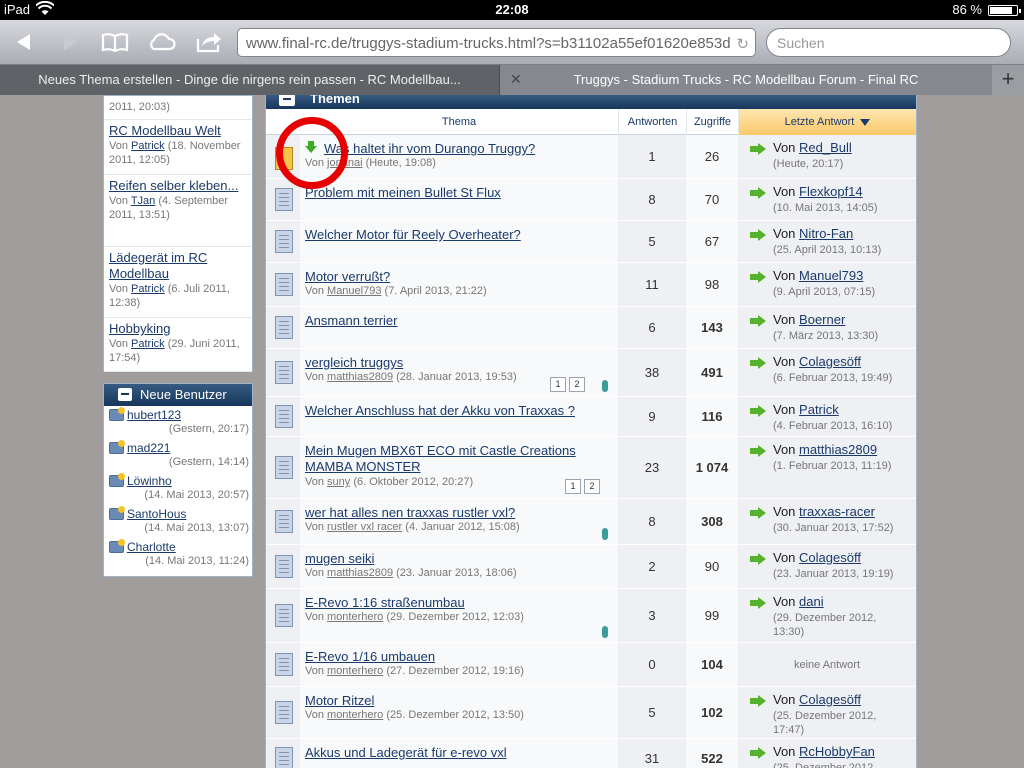 Image resolution: width=1024 pixels, height=768 pixels. What do you see at coordinates (178, 521) in the screenshot?
I see `new-user-row: SantoHous (14. Mai 2013, 13:07)` at bounding box center [178, 521].